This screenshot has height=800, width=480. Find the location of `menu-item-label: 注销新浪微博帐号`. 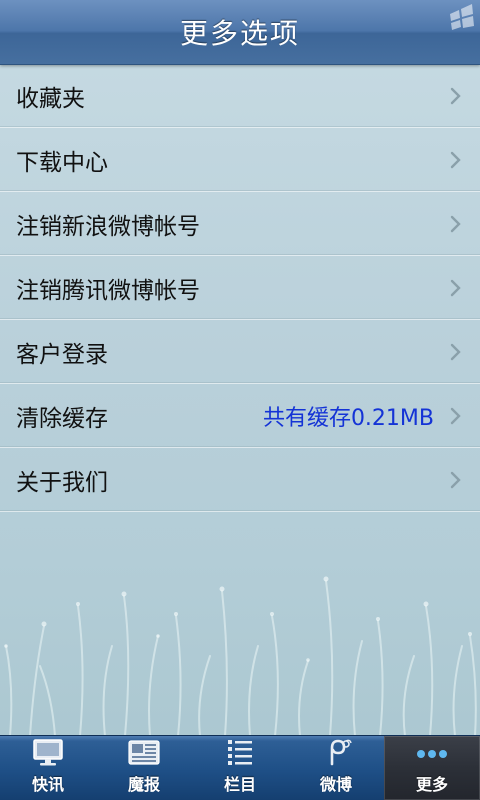

menu-item-label: 注销新浪微博帐号 is located at coordinates (108, 226).